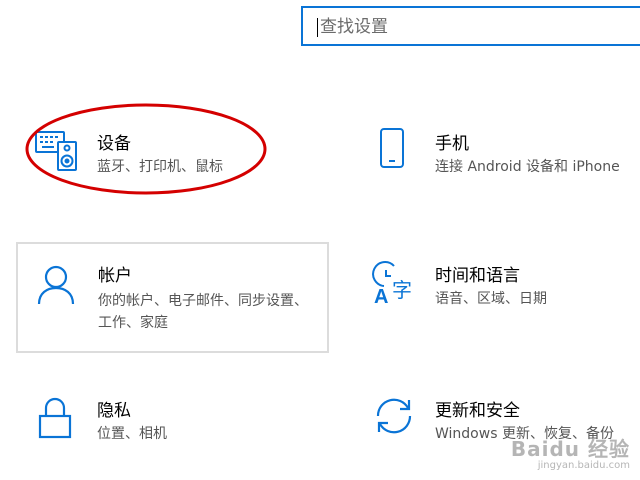 This screenshot has width=640, height=480. I want to click on tile-phone: 手机 连接 Android 设备和 iPhone, so click(500, 152).